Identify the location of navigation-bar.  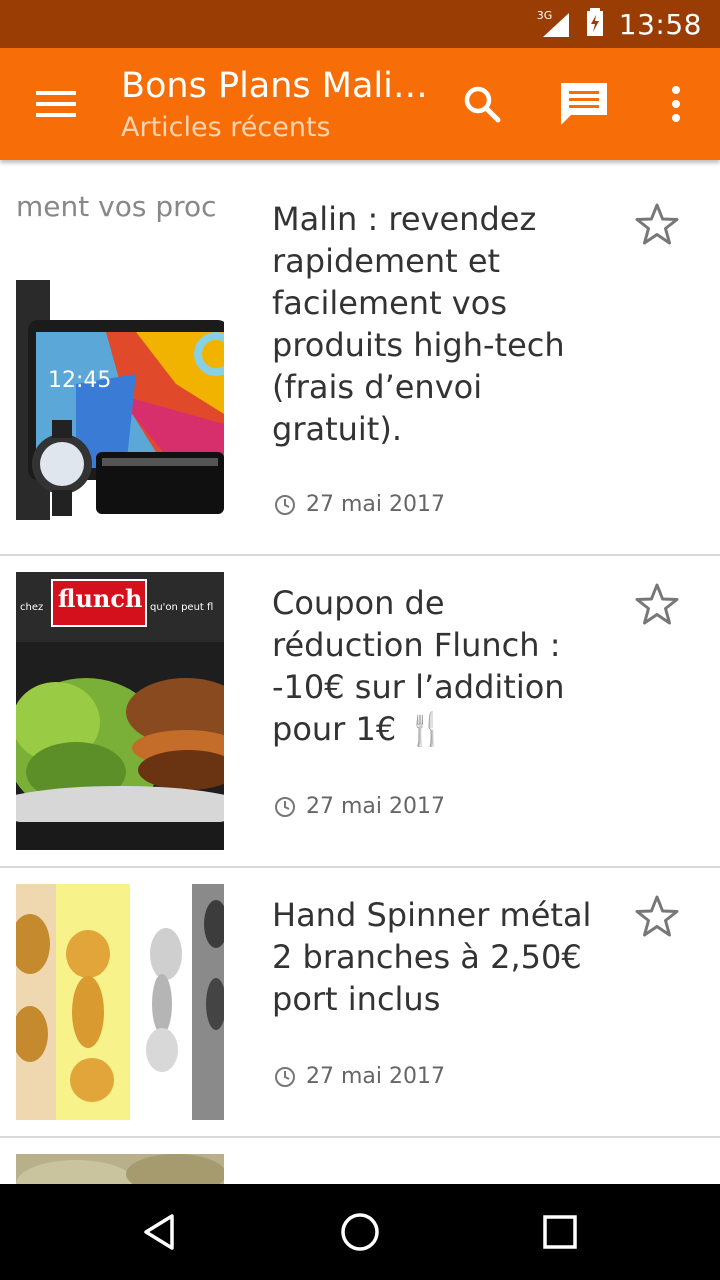
(360, 1232).